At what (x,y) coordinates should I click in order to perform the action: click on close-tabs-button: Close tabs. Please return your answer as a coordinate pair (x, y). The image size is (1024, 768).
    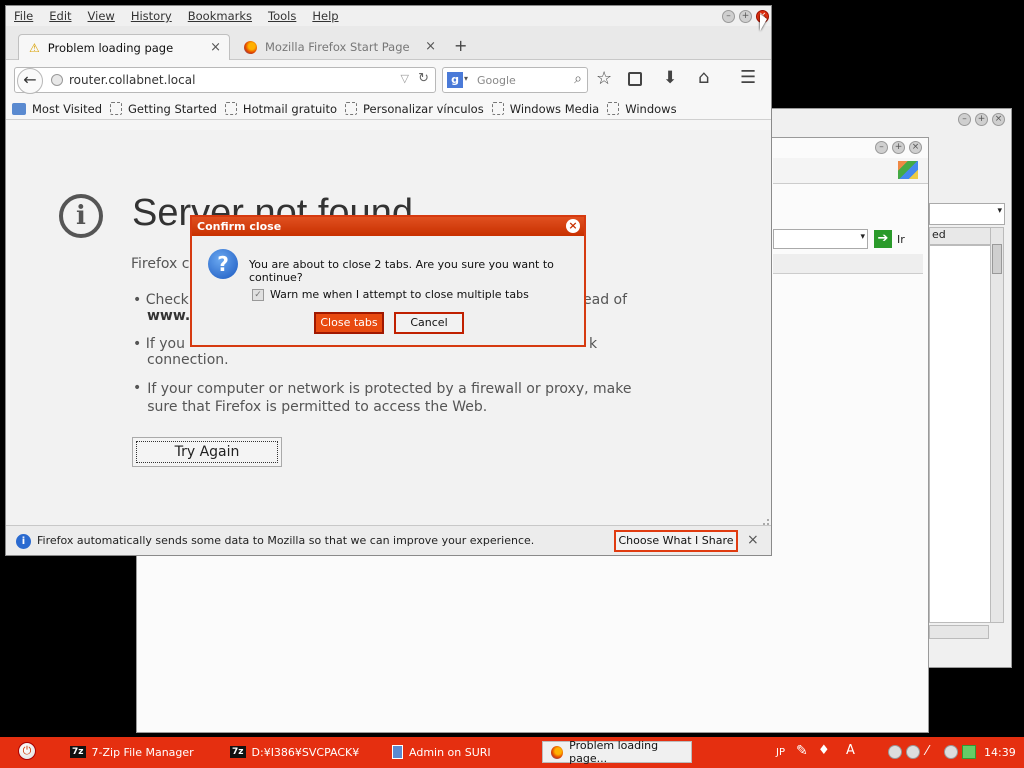
    Looking at the image, I should click on (349, 323).